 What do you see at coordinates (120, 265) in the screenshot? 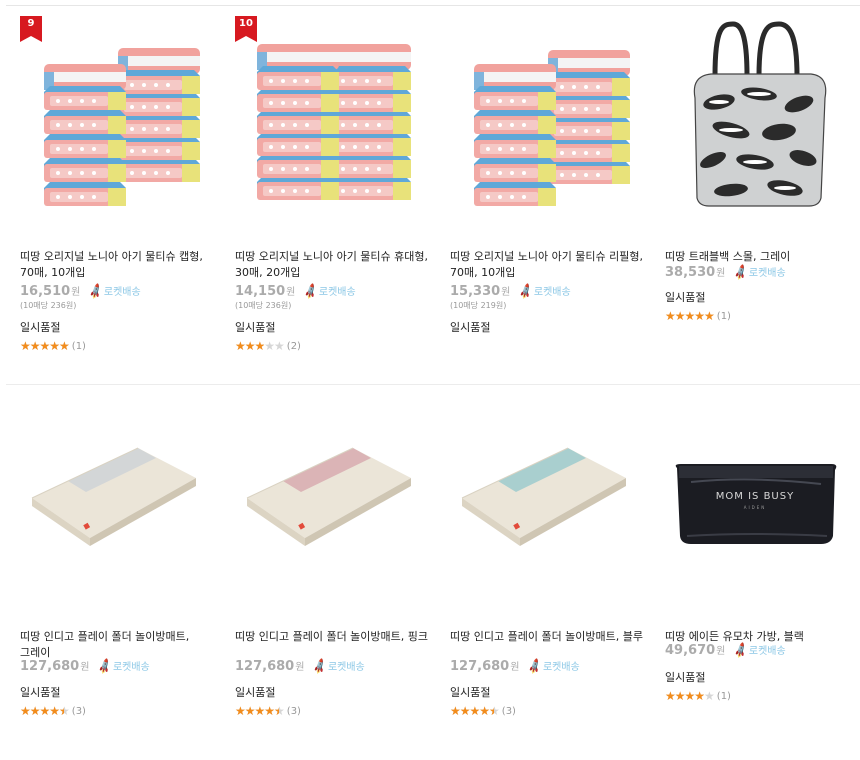
I see `product-name: 띠땅 오리지널 노니아 아기 물티슈 캡형, 70매, 10개입` at bounding box center [120, 265].